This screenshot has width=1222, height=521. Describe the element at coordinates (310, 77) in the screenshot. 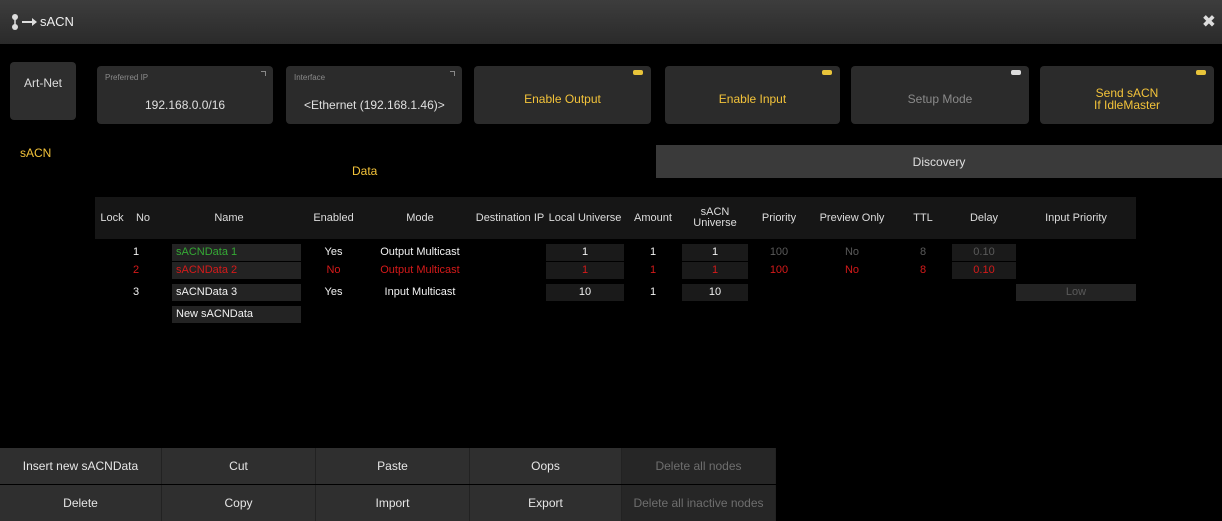

I see `interface-caption: Interface` at that location.